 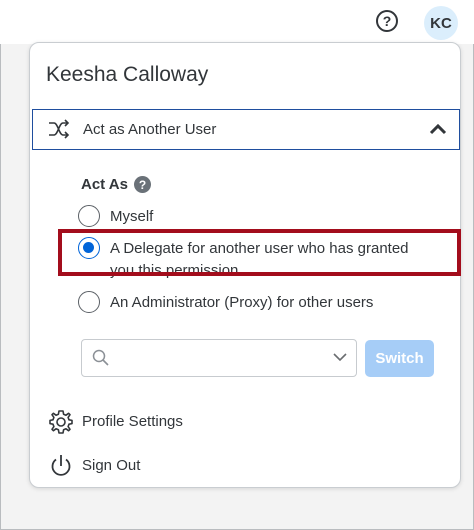 What do you see at coordinates (441, 23) in the screenshot?
I see `user-avatar: KC` at bounding box center [441, 23].